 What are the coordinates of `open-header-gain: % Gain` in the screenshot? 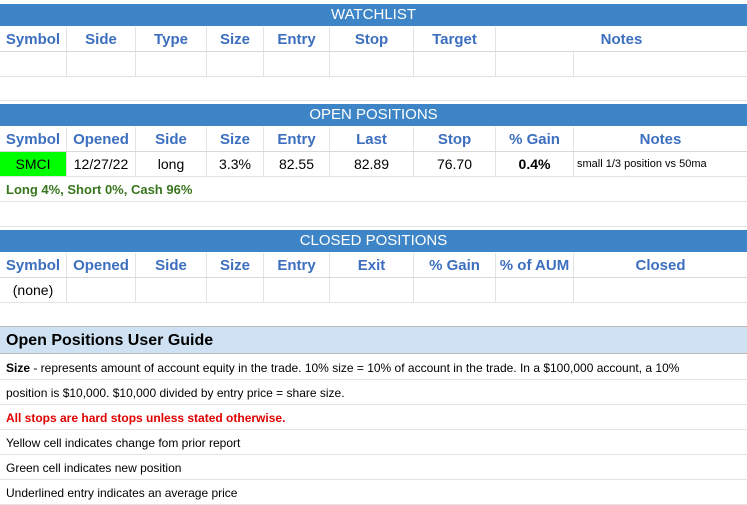 It's located at (535, 139).